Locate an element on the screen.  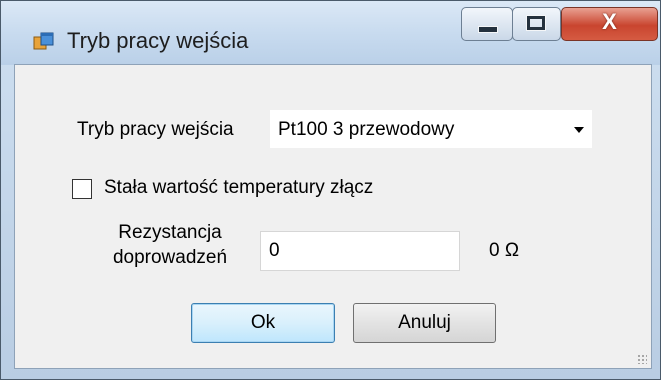
chevron-down-icon is located at coordinates (579, 130).